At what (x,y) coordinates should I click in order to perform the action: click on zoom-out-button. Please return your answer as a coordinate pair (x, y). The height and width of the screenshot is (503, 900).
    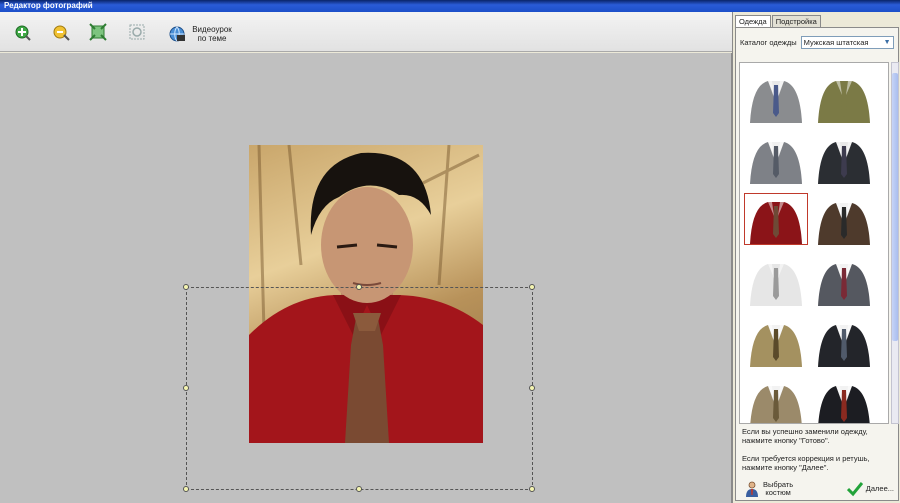
    Looking at the image, I should click on (61, 32).